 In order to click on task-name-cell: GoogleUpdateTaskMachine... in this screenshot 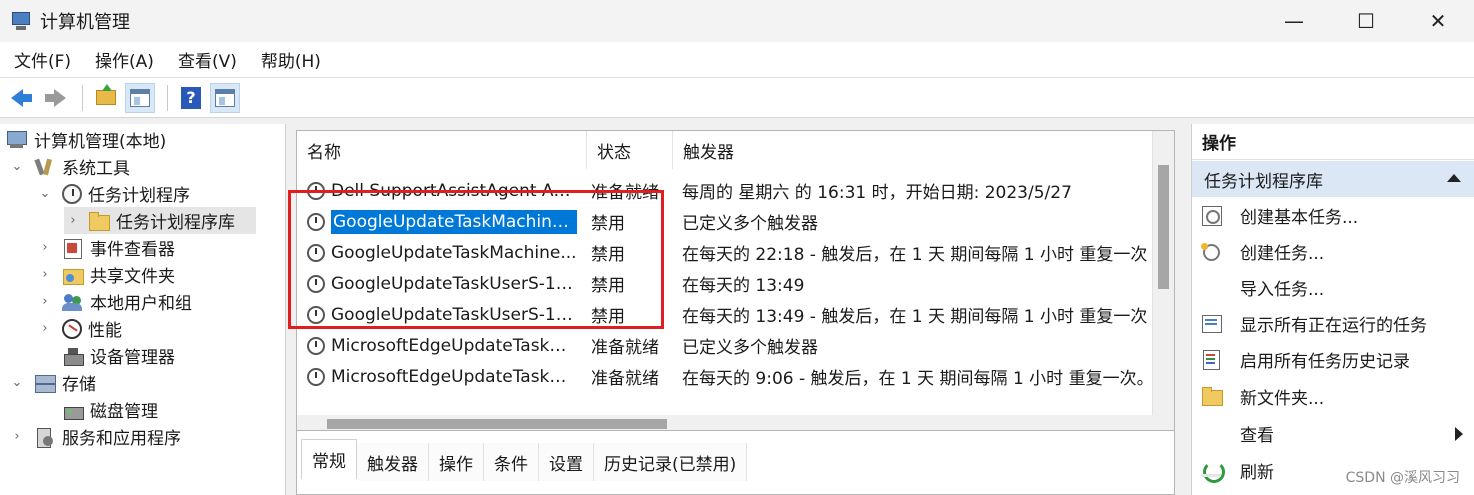, I will do `click(442, 252)`.